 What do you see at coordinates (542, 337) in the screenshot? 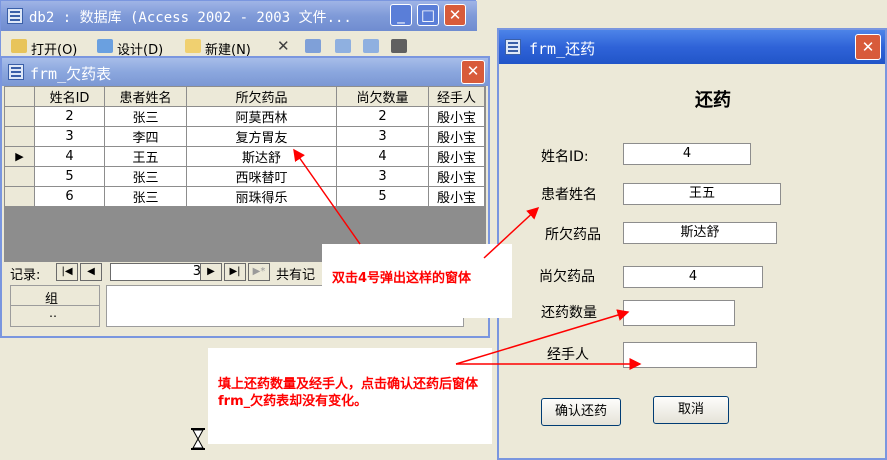
I see `arrow-to-return-qty` at bounding box center [542, 337].